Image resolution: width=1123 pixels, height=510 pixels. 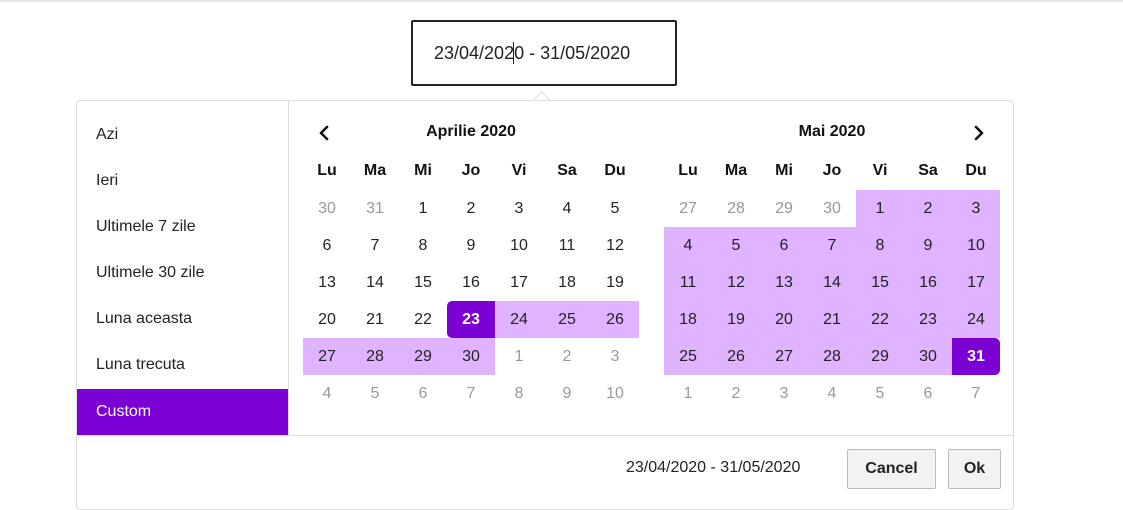 I want to click on date-range-input: 23/04/202 0 - 31/05/2020, so click(x=544, y=53).